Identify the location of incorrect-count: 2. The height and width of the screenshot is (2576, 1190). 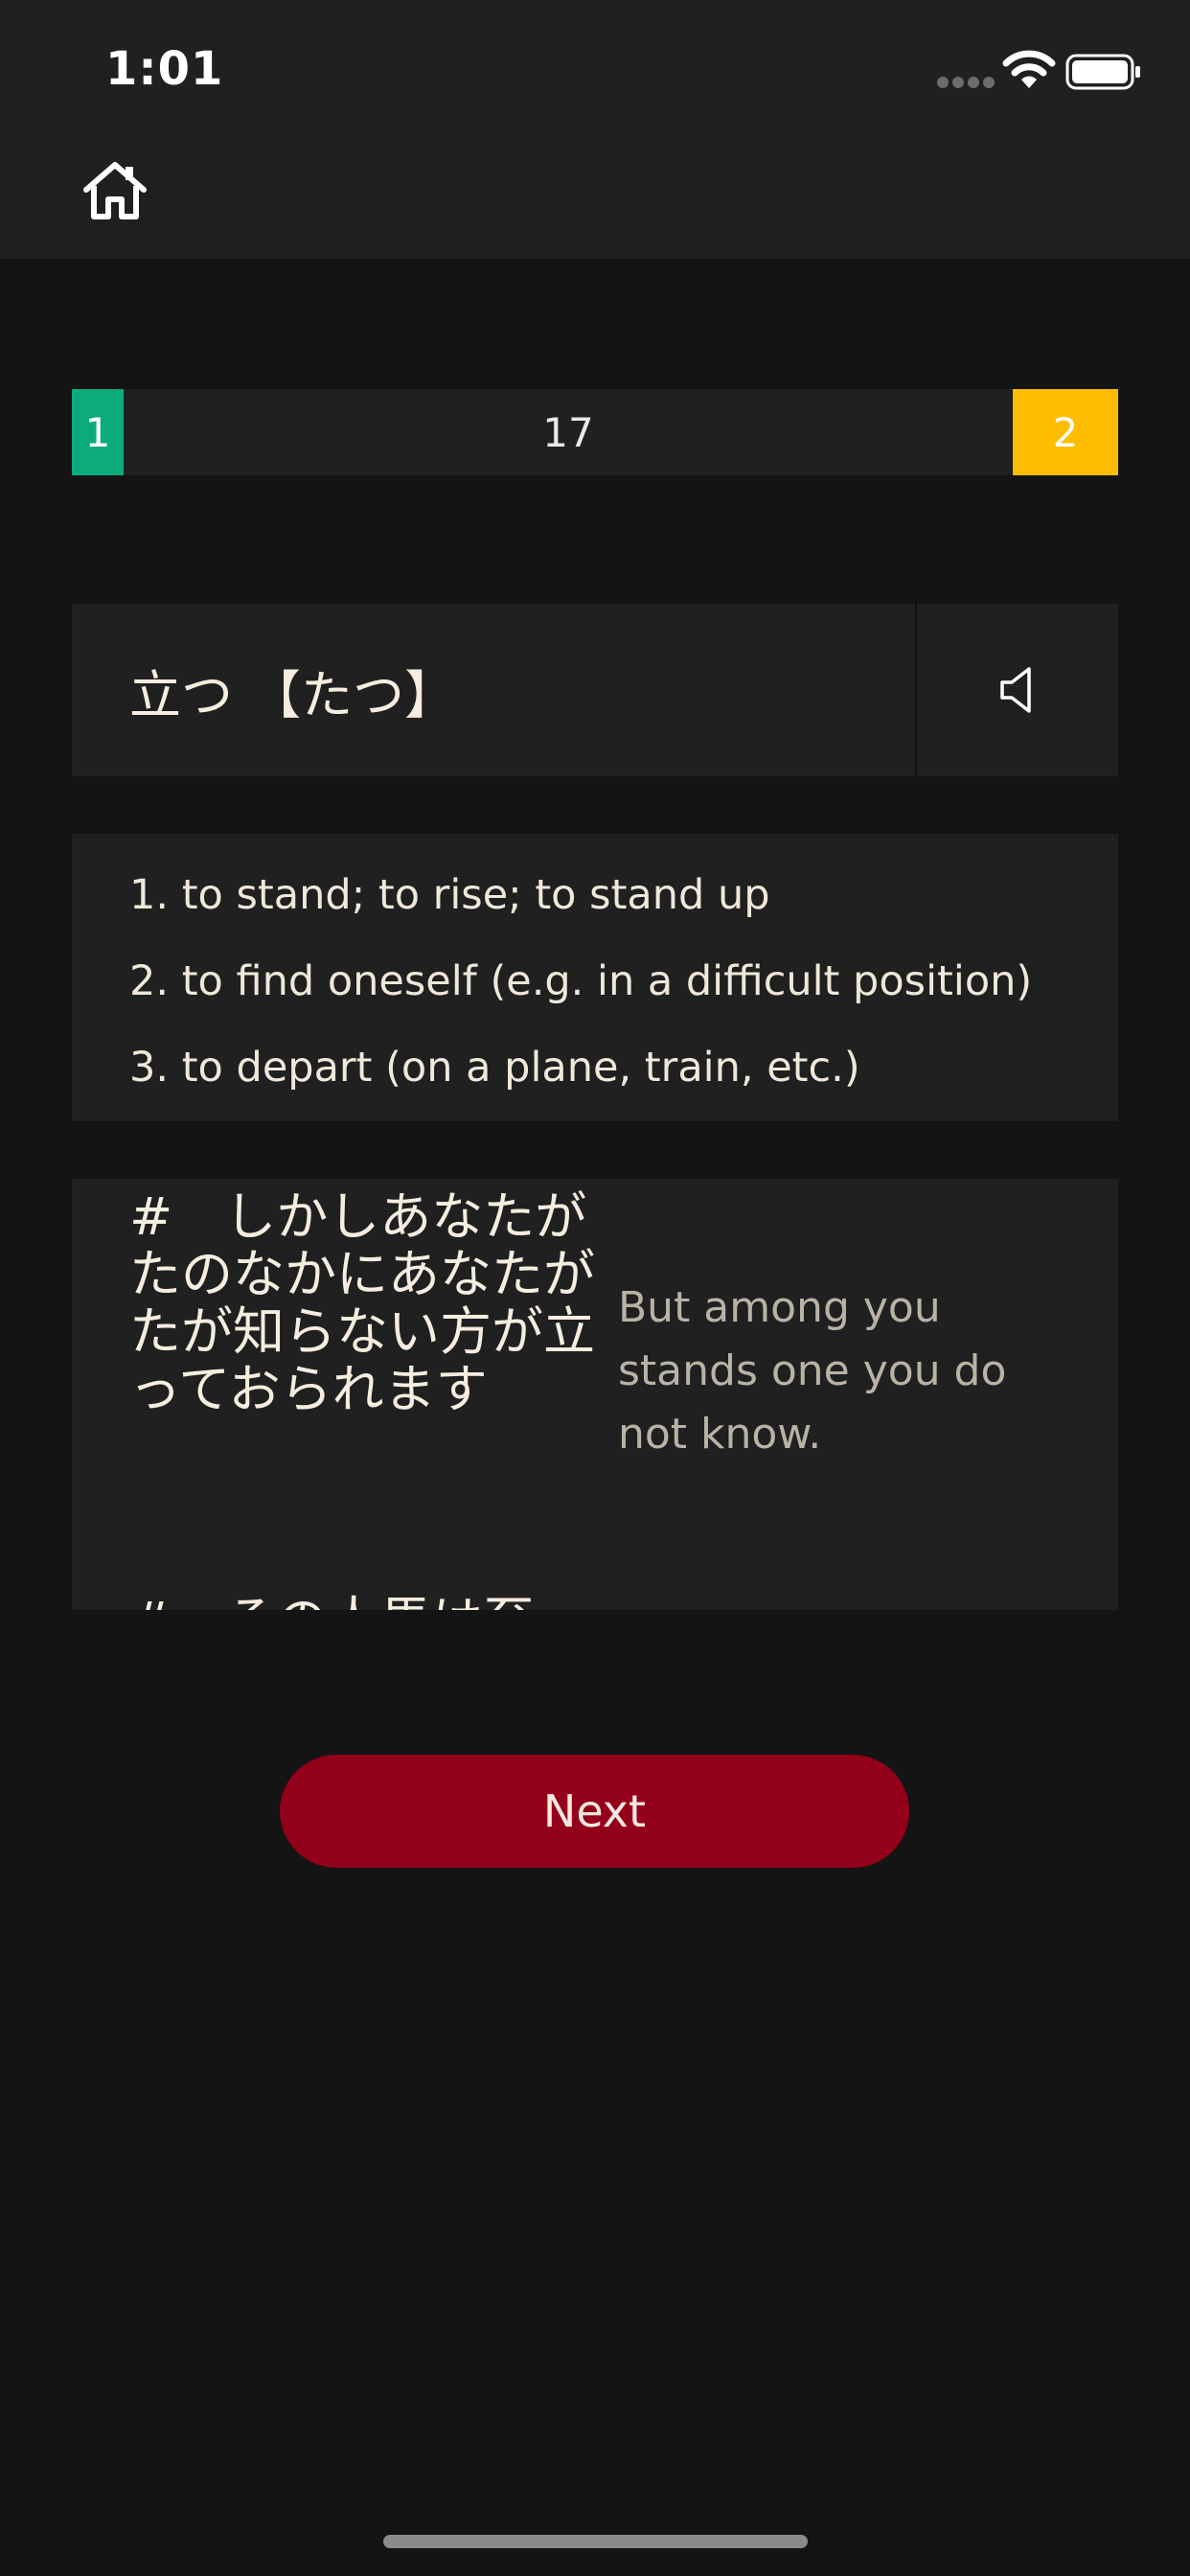
(1066, 432).